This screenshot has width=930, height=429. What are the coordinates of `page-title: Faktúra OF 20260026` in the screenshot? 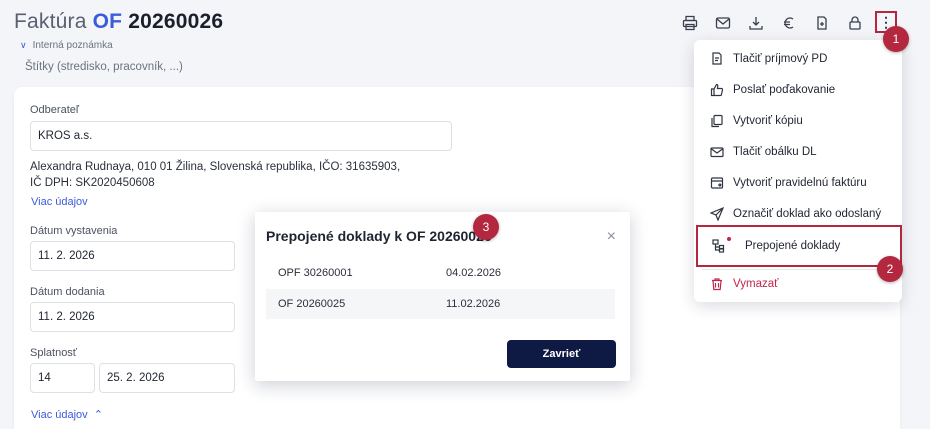 It's located at (118, 22).